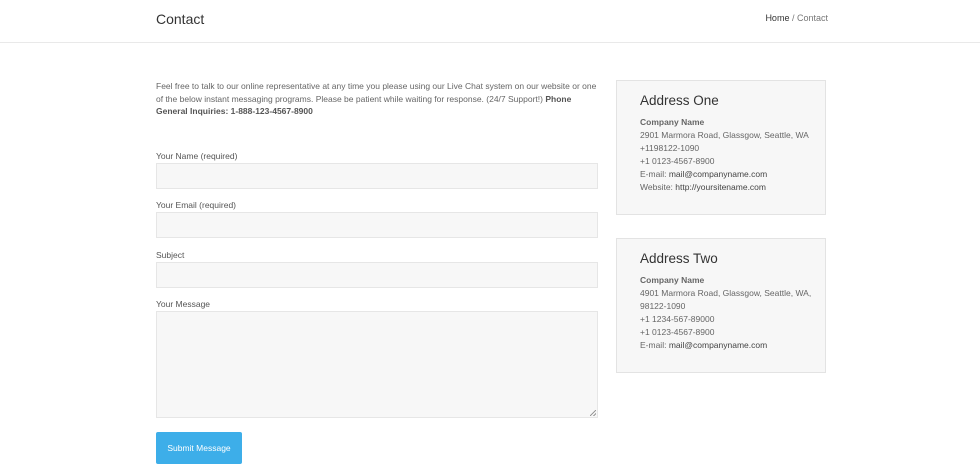  What do you see at coordinates (679, 100) in the screenshot?
I see `address-title: Address One` at bounding box center [679, 100].